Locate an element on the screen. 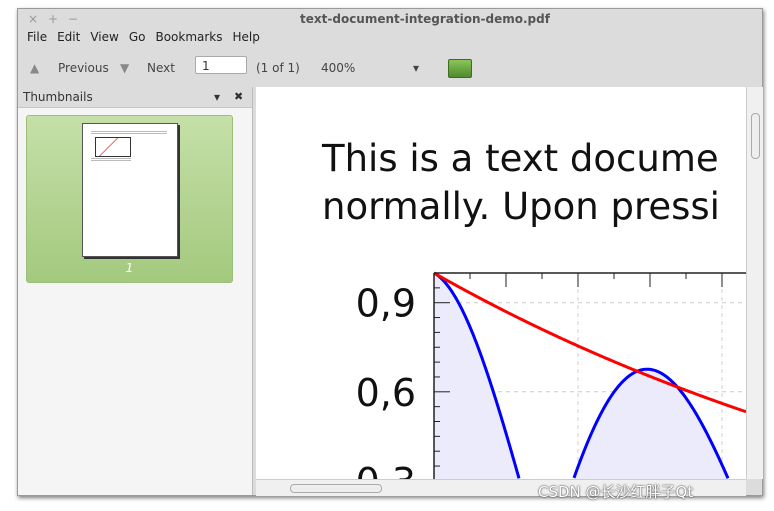 This screenshot has height=511, width=774. previous-button: Previous is located at coordinates (83, 68).